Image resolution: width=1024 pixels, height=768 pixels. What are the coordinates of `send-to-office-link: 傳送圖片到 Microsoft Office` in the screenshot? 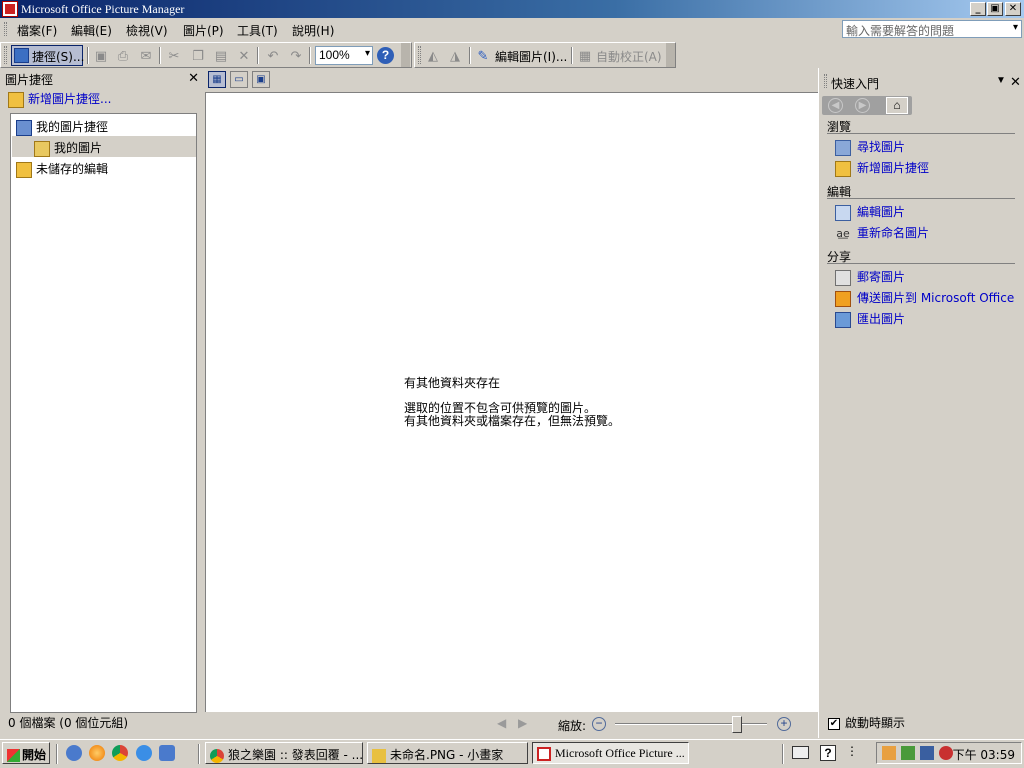 It's located at (924, 298).